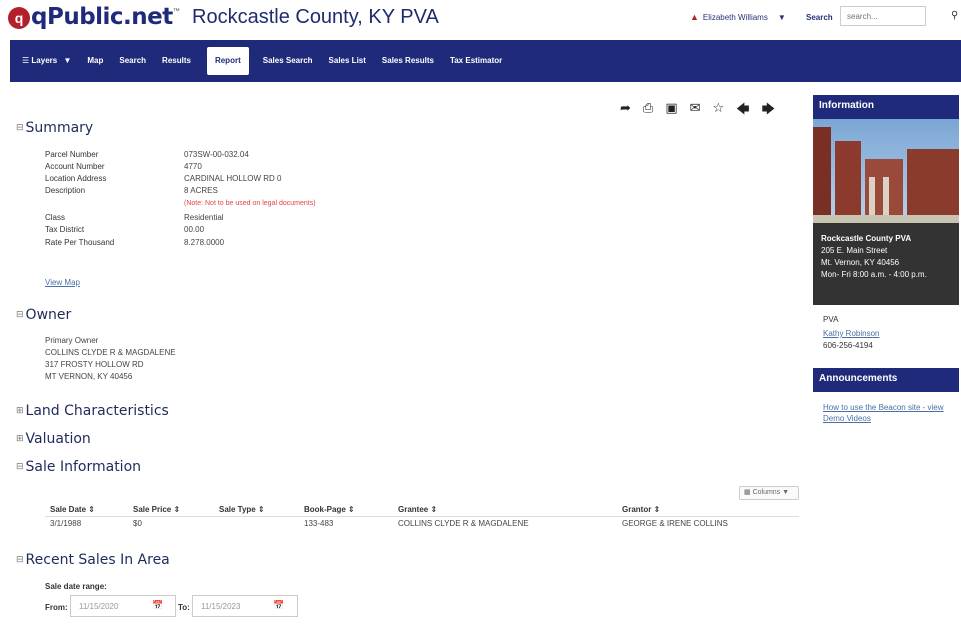  Describe the element at coordinates (854, 250) in the screenshot. I see `office-street: 205 E. Main Street` at that location.